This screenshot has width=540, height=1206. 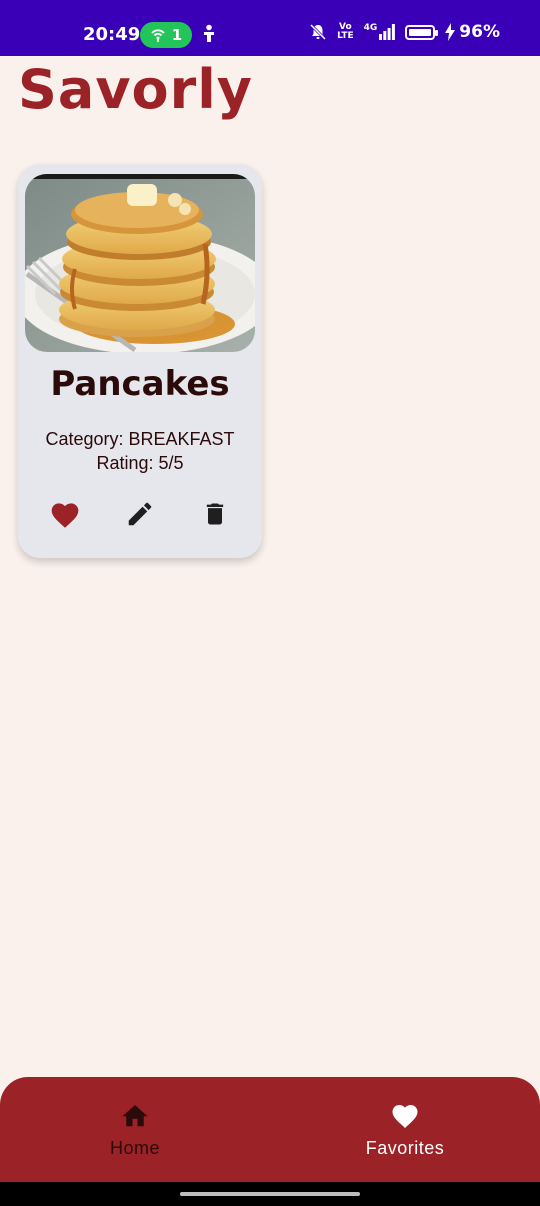 What do you see at coordinates (370, 28) in the screenshot?
I see `network-type: 4G` at bounding box center [370, 28].